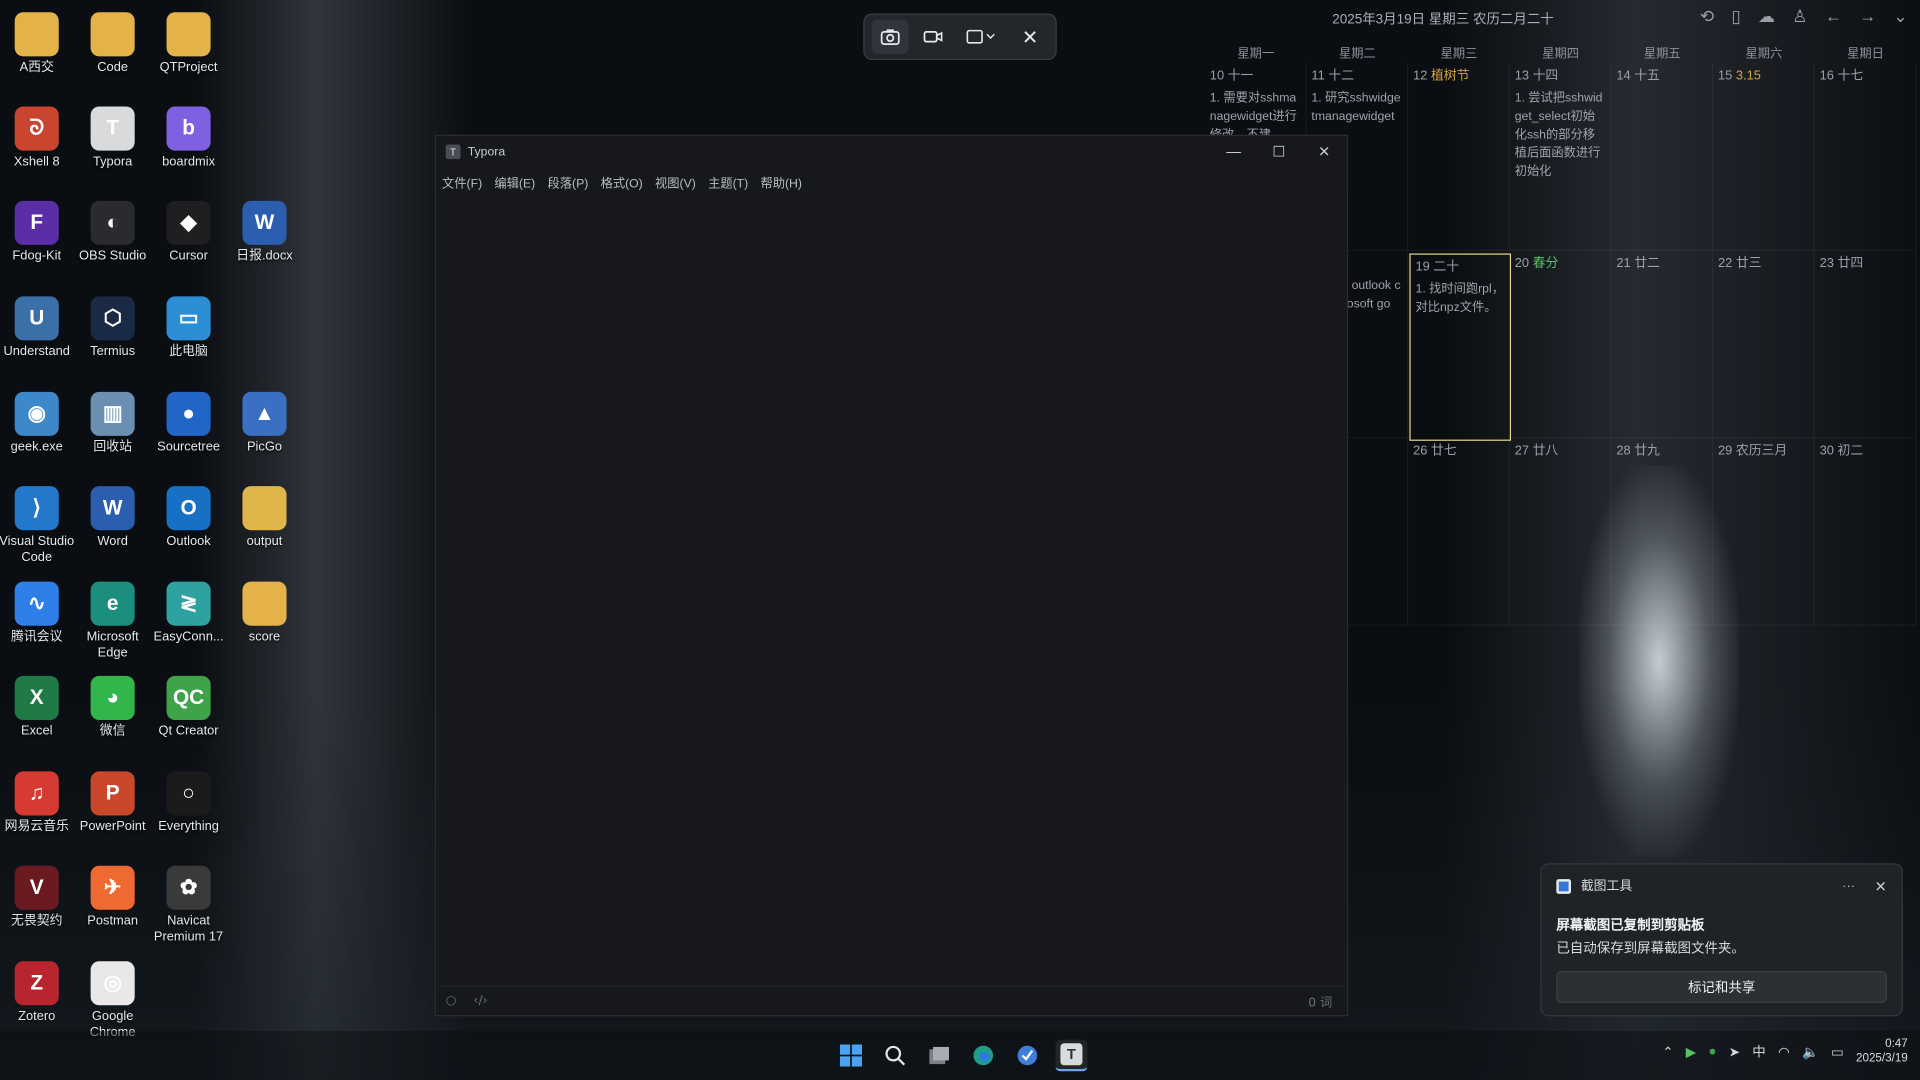 The image size is (1920, 1080). Describe the element at coordinates (1784, 1052) in the screenshot. I see `wifi-icon: ◠` at that location.